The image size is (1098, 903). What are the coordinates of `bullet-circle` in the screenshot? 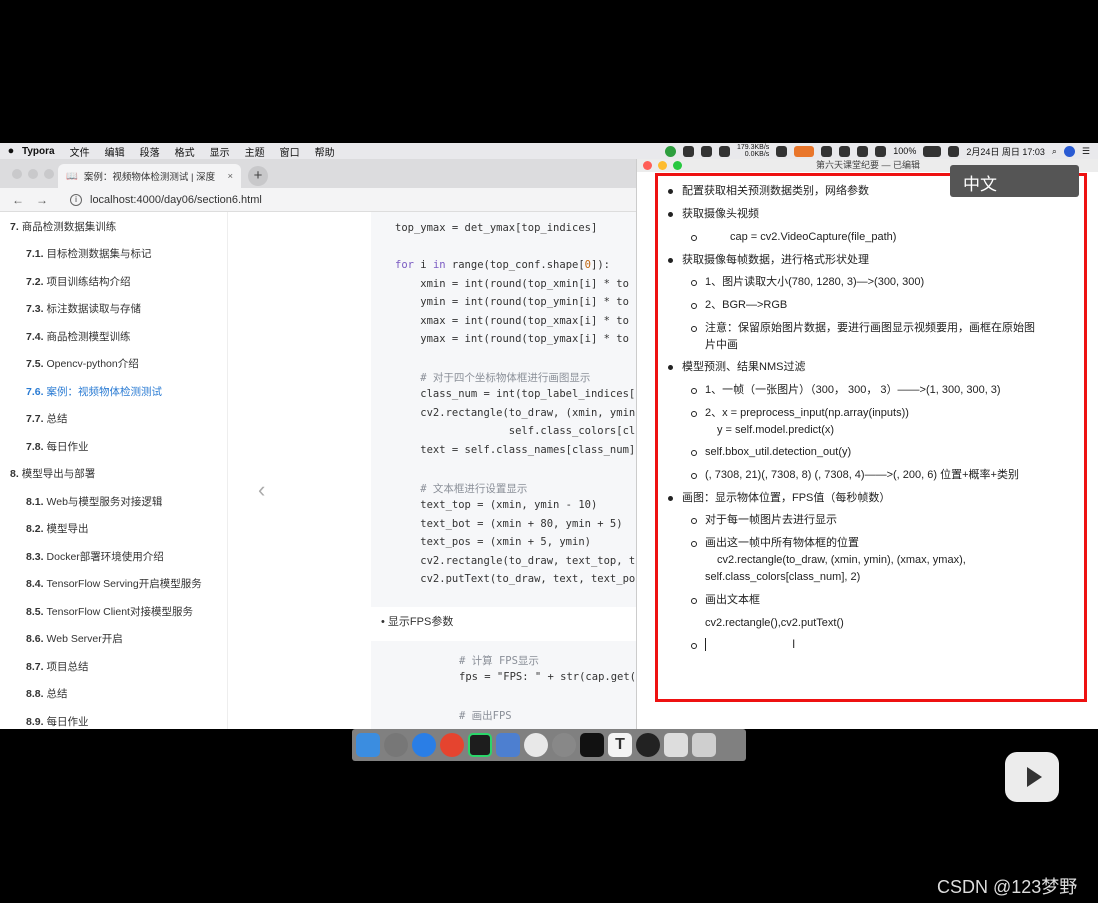 It's located at (694, 329).